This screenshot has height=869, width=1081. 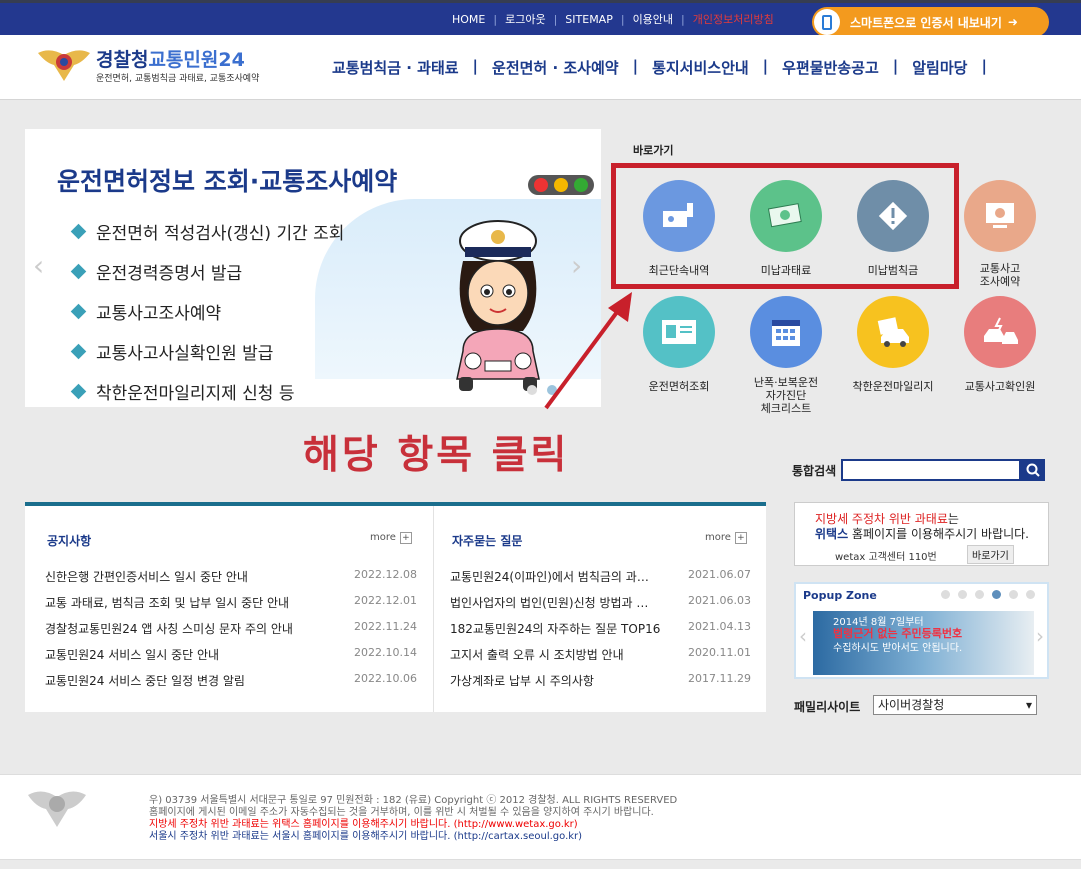 I want to click on export-certificate-label: 스마트폰으로 인증서 내보내기, so click(x=926, y=22).